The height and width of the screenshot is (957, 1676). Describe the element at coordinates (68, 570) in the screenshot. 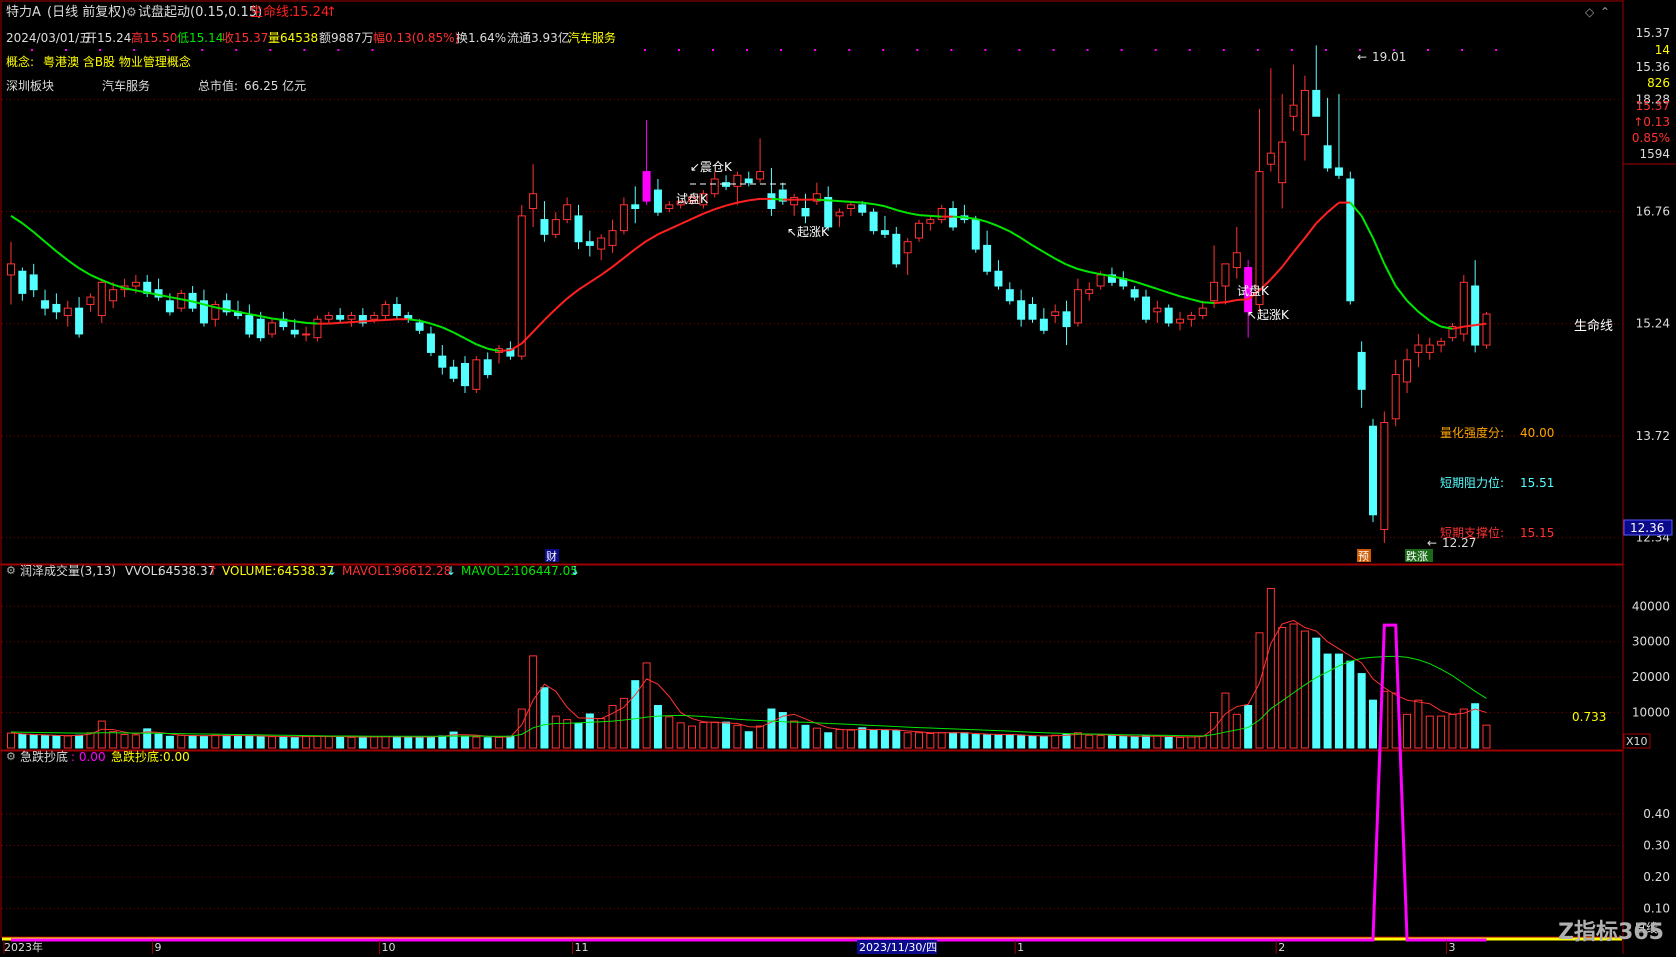

I see `volume-indicator-name: 润泽成交量(3,13)` at that location.